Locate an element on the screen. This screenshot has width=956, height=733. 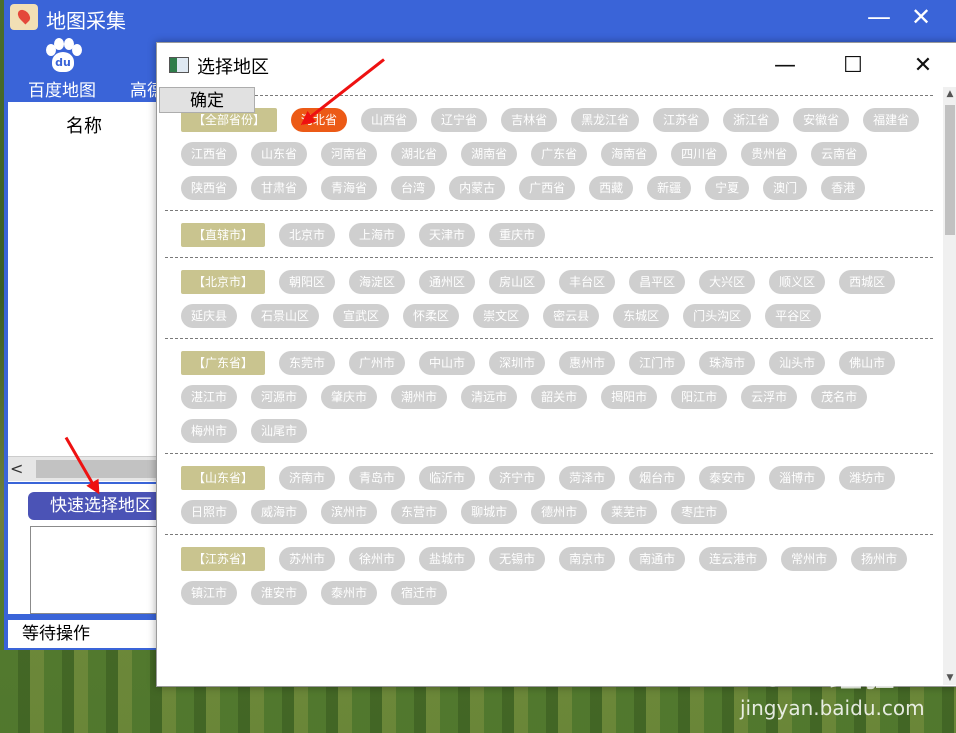
close-button: ✕ is located at coordinates (921, 17).